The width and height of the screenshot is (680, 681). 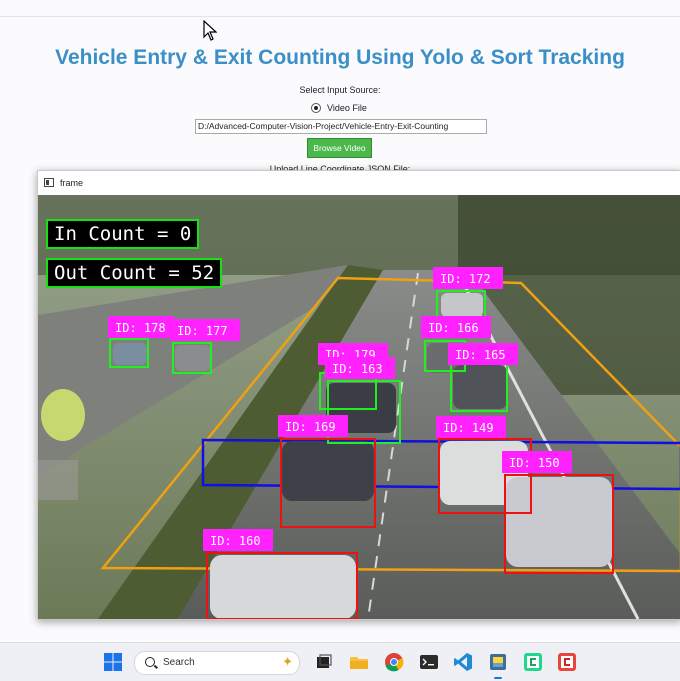 What do you see at coordinates (480, 355) in the screenshot?
I see `label-165: ID: 165` at bounding box center [480, 355].